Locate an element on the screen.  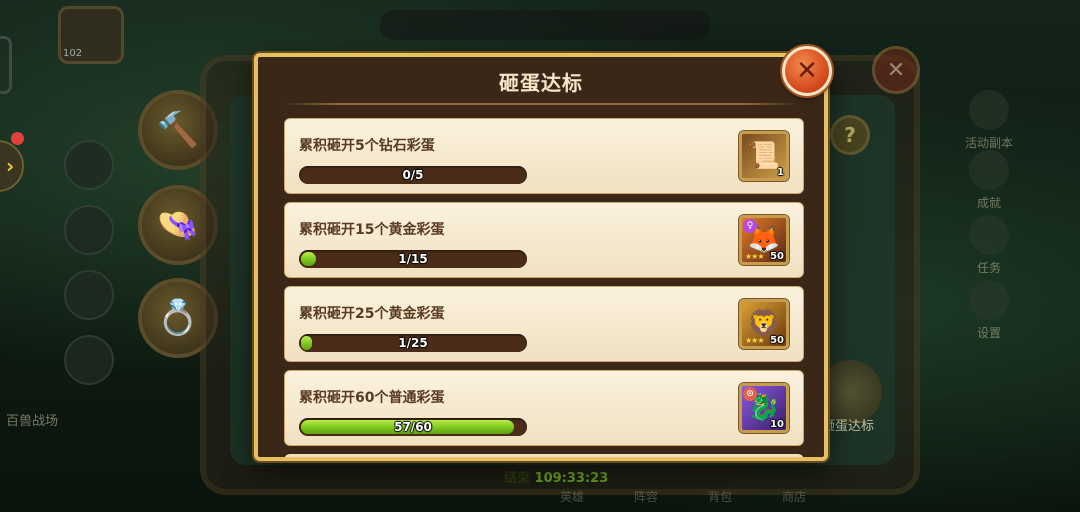
reward-count: 10 is located at coordinates (777, 424).